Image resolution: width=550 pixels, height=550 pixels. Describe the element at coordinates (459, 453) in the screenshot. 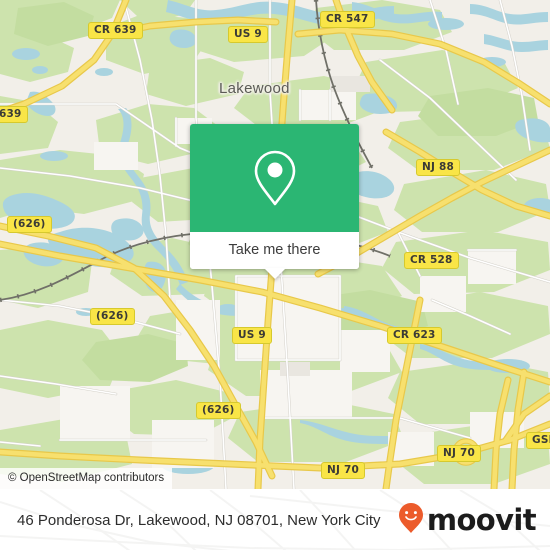

I see `road-shield-nj-70-right: NJ 70` at that location.